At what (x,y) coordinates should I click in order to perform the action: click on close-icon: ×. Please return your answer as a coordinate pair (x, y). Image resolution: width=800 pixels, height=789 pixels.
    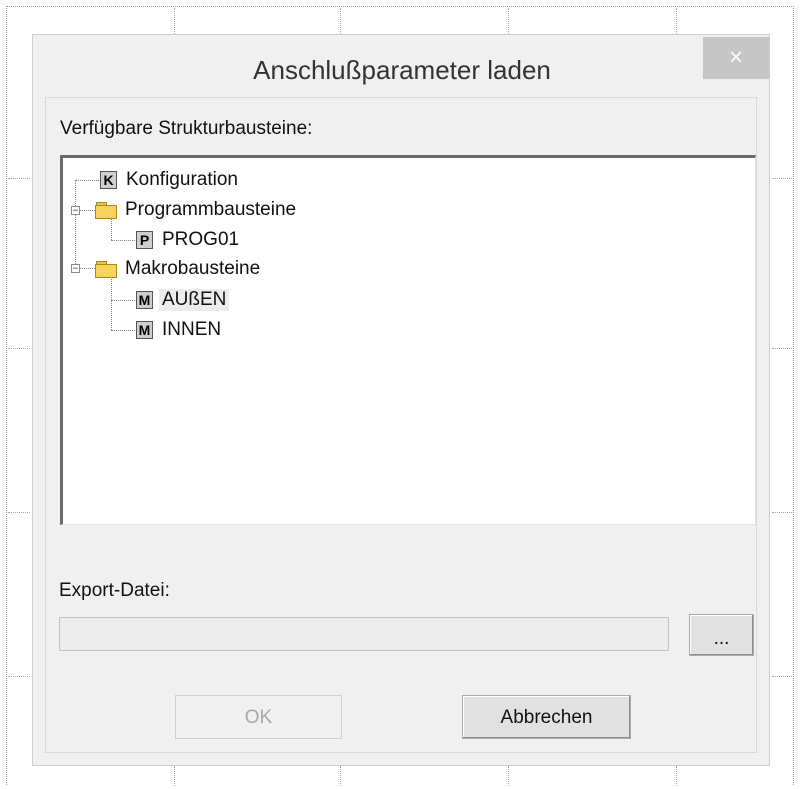
    Looking at the image, I should click on (735, 57).